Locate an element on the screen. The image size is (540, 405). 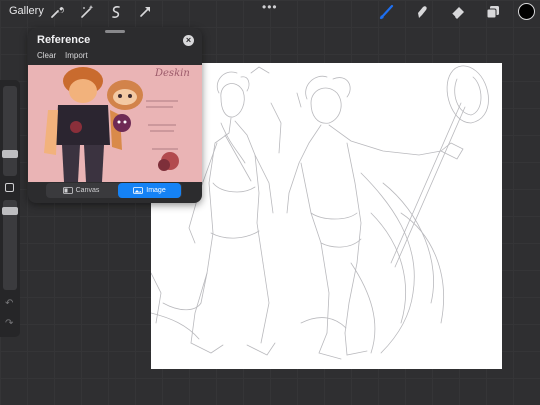
panel-drag-handle is located at coordinates (115, 31).